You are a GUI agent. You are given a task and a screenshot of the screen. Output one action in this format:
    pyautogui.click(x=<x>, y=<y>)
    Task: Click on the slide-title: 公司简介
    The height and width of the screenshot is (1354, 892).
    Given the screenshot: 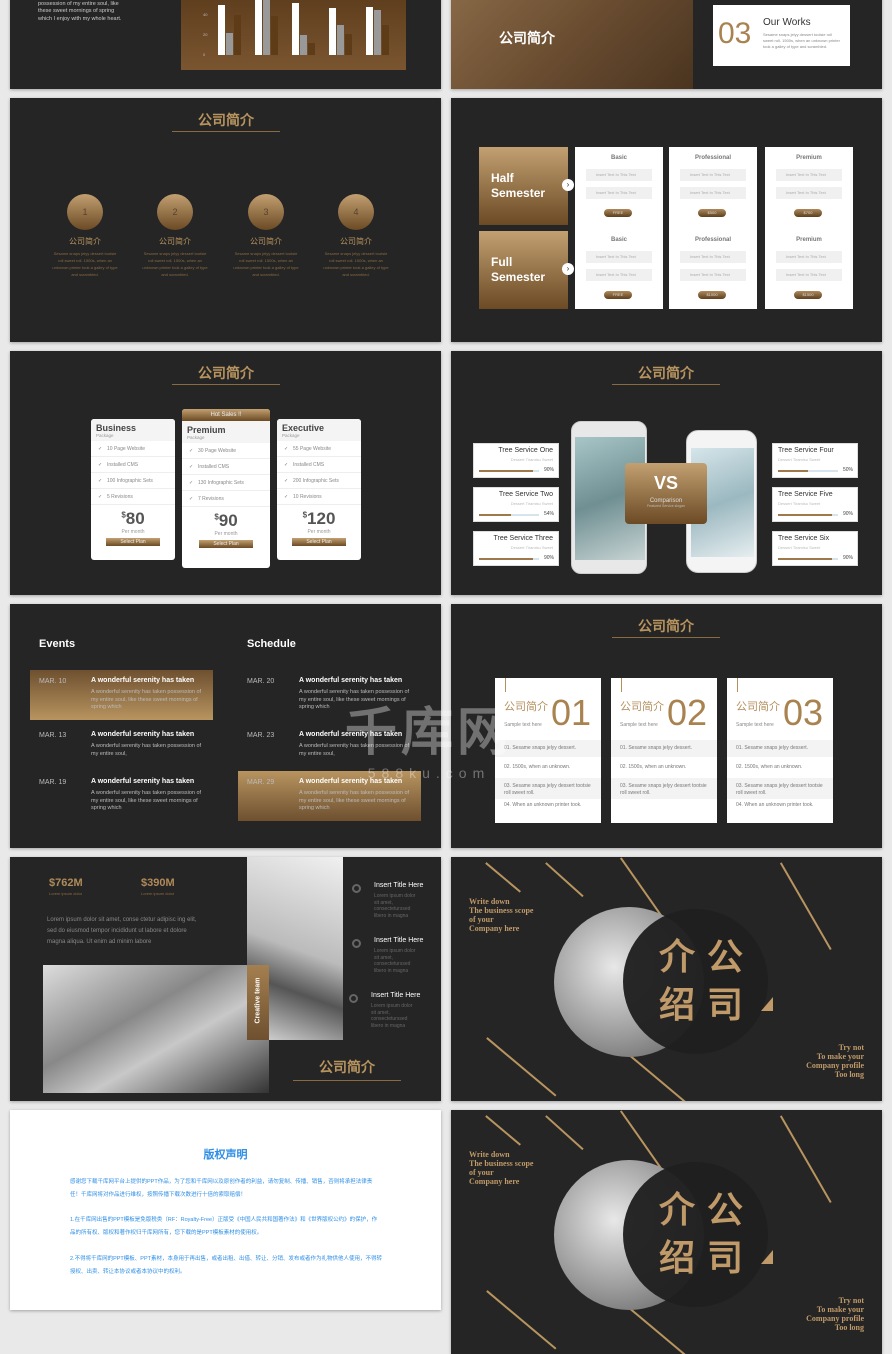 What is the action you would take?
    pyautogui.click(x=666, y=373)
    